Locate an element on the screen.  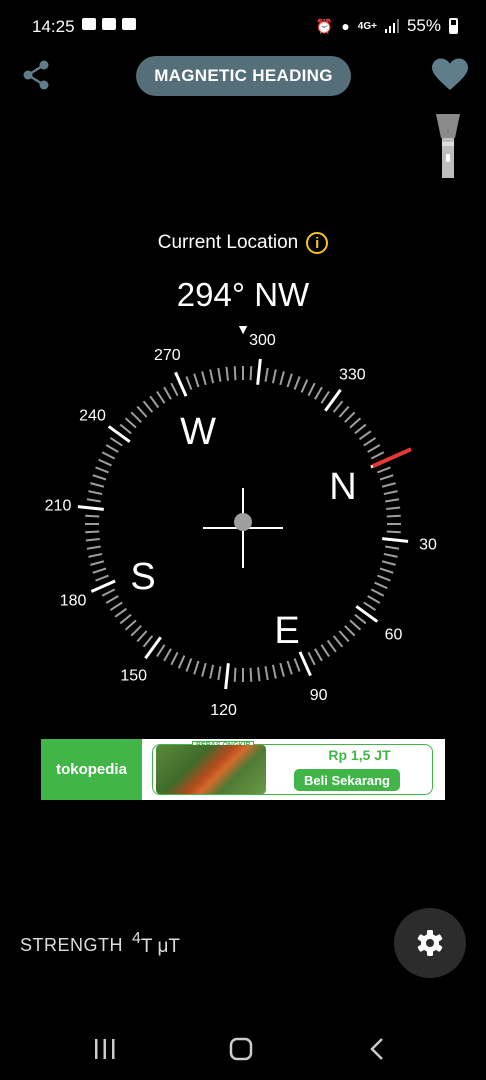
scale-label-330: 330 is located at coordinates (352, 375).